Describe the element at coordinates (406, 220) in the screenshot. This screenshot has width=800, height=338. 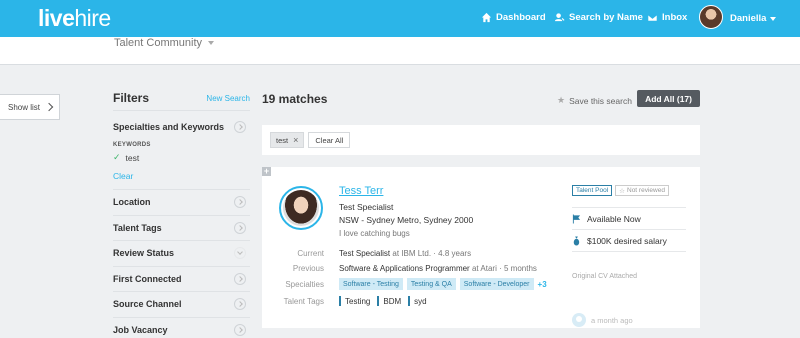
I see `candidate-location: NSW - Sydney Metro, Sydney 2000` at that location.